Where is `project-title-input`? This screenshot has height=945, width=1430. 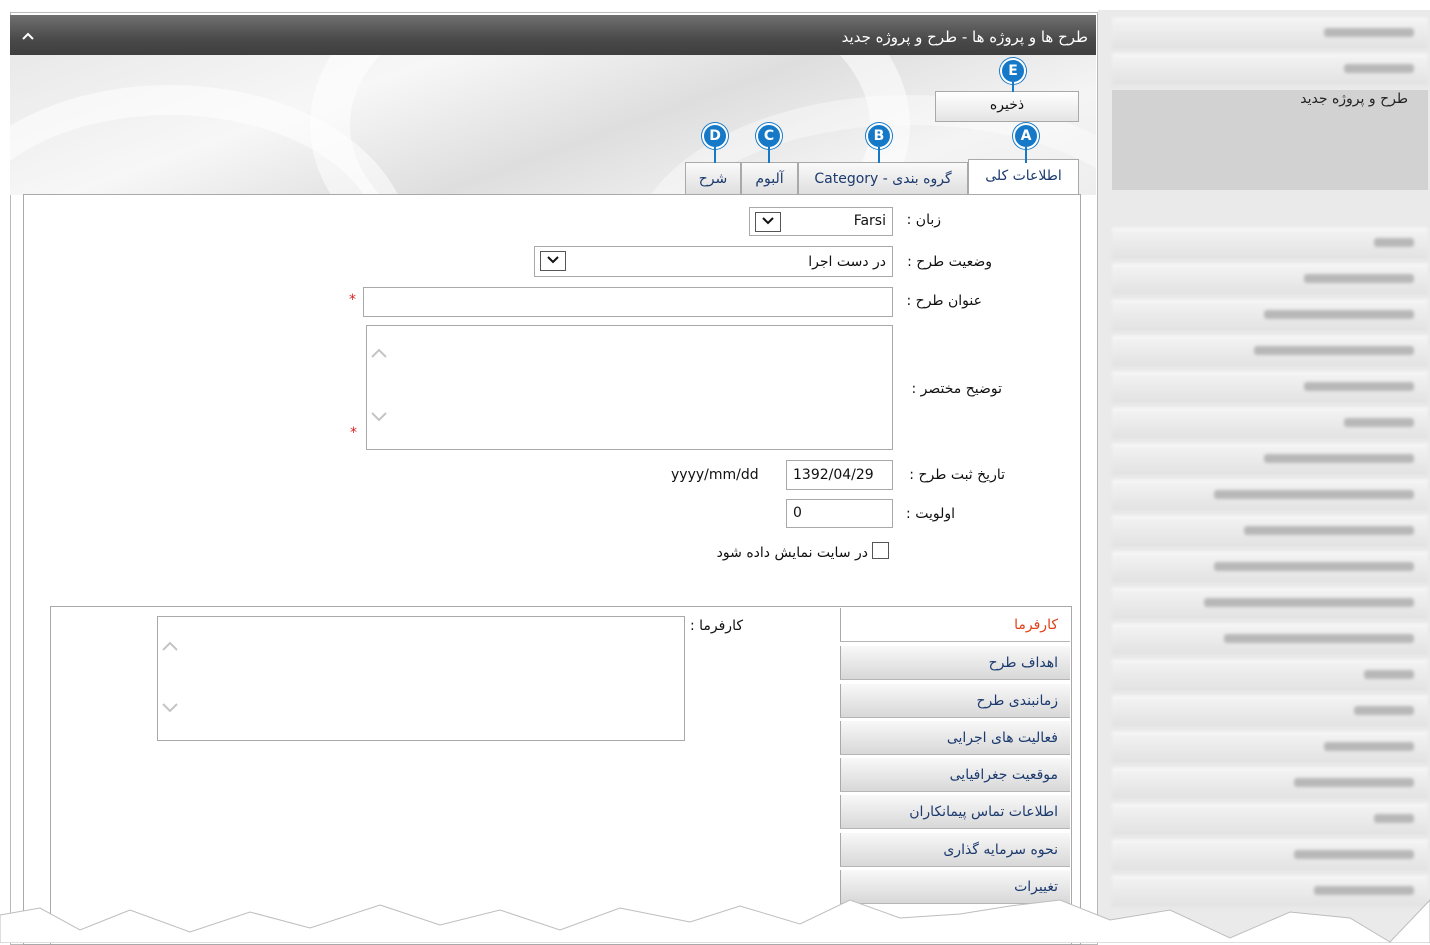 project-title-input is located at coordinates (628, 302).